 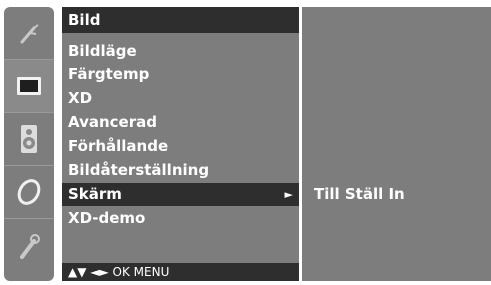 I want to click on menu-item-bildaterstallning: Bildåterställning, so click(x=180, y=170).